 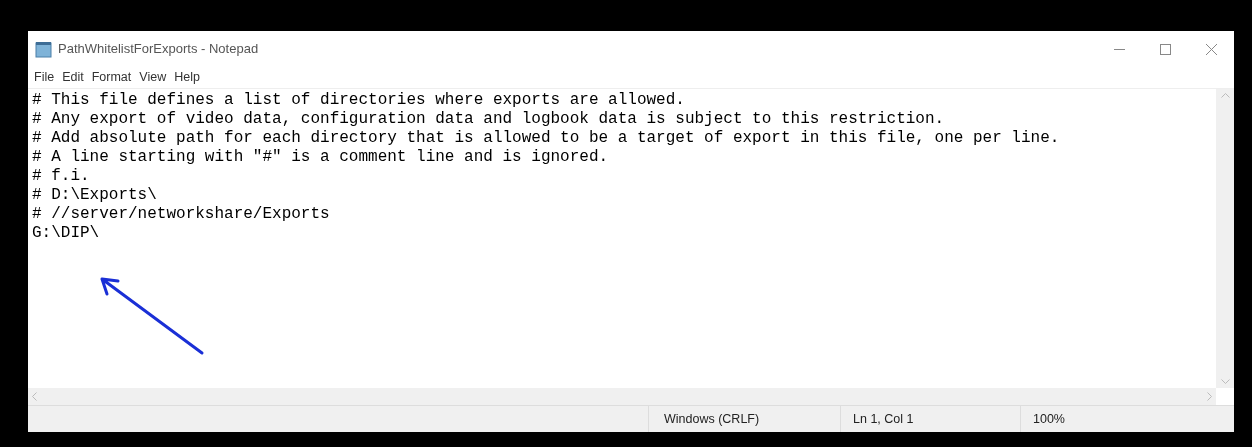 I want to click on vertical-scrollbar, so click(x=1225, y=238).